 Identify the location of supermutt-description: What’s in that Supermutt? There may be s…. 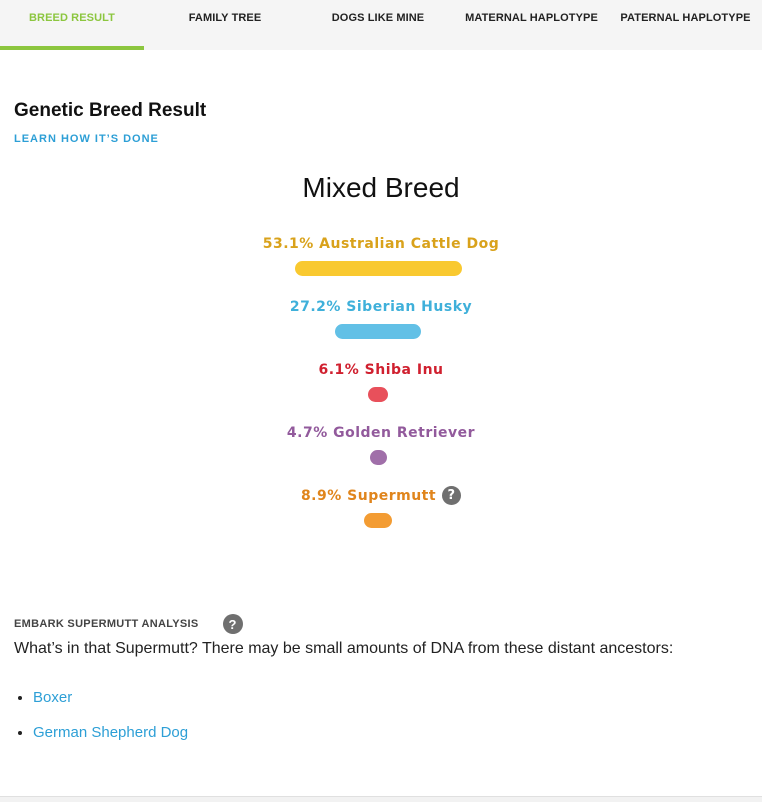
(344, 648).